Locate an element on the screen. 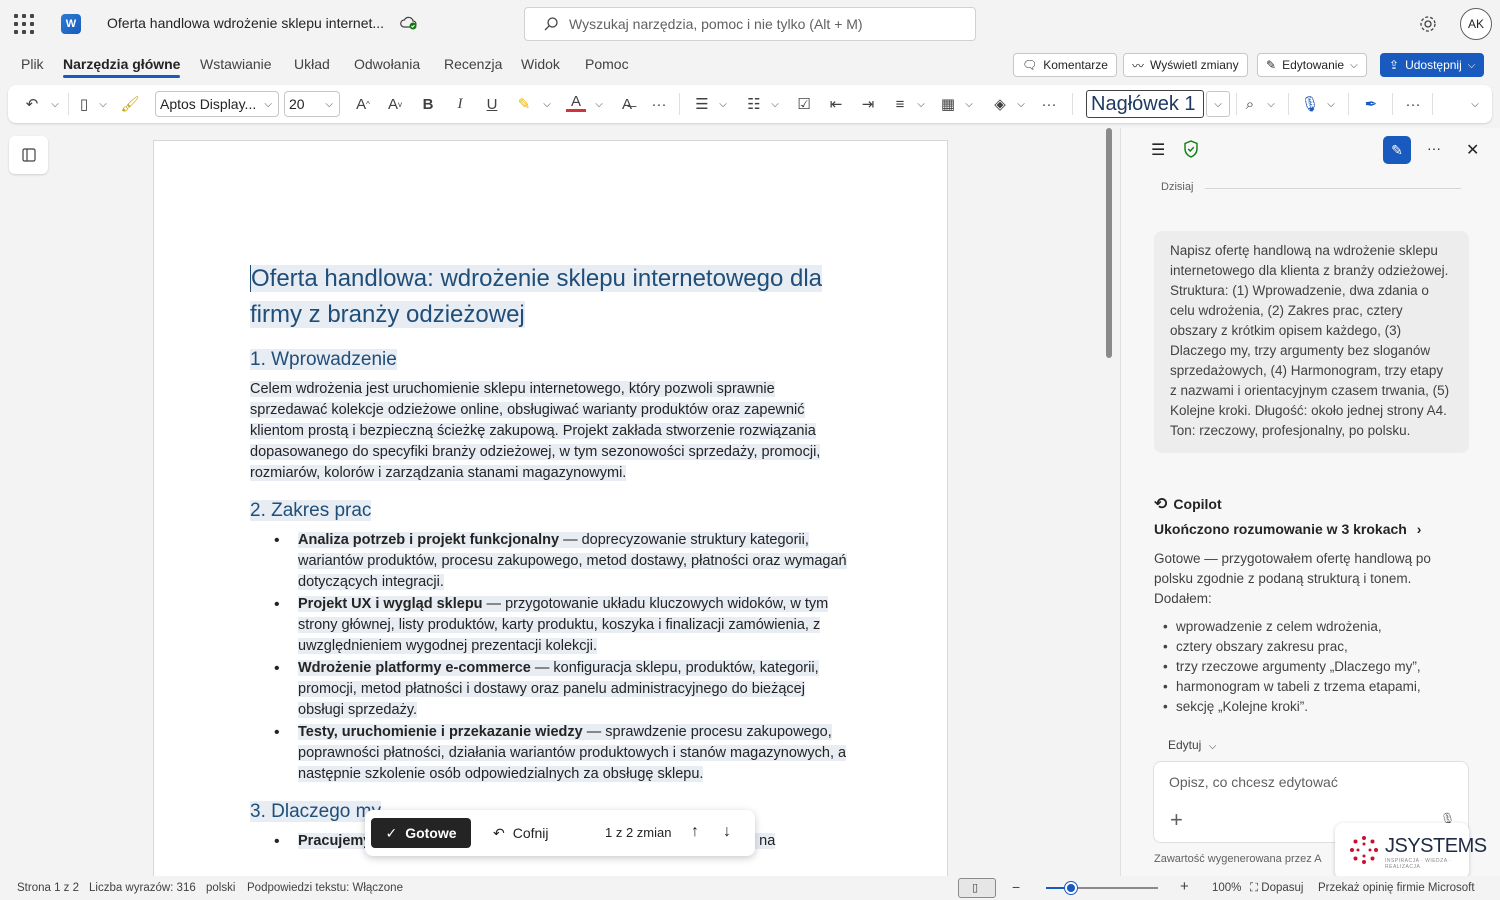 This screenshot has width=1500, height=900. word-logo-icon: W is located at coordinates (71, 24).